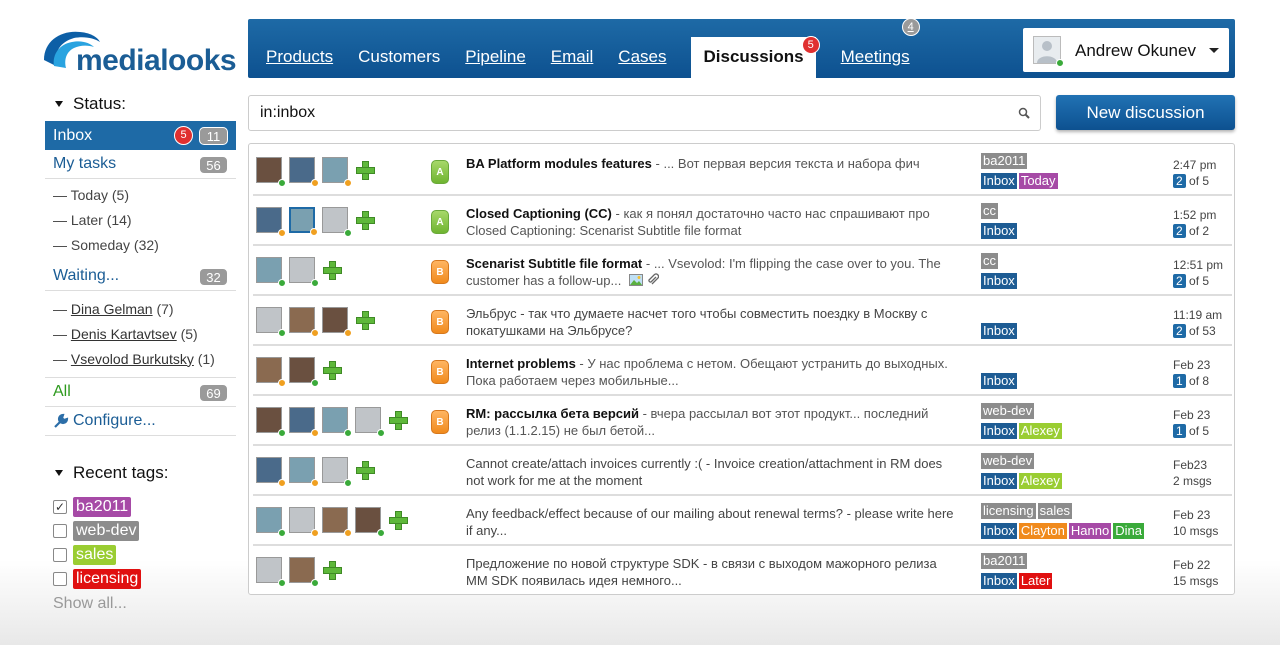 Image resolution: width=1280 pixels, height=645 pixels. I want to click on tab-cases: Cases, so click(642, 48).